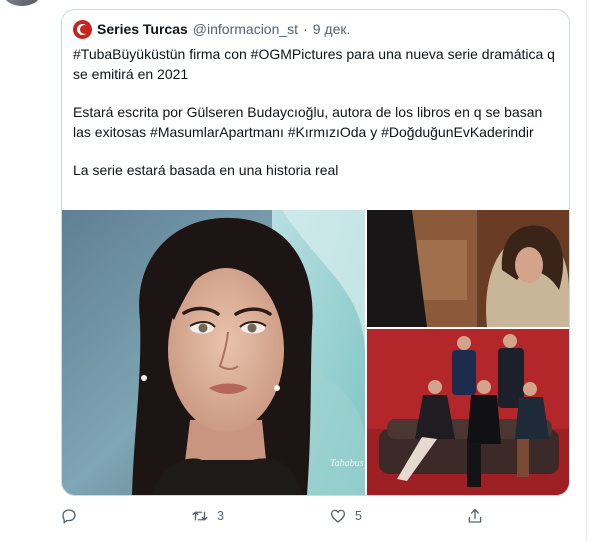 This screenshot has height=542, width=593. What do you see at coordinates (285, 516) in the screenshot?
I see `tweet-actions: 3 5` at bounding box center [285, 516].